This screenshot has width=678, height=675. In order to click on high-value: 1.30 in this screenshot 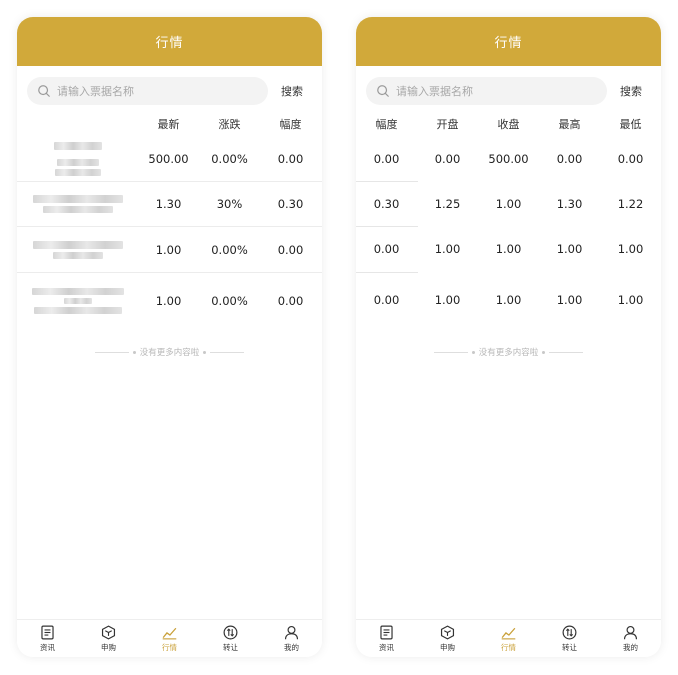, I will do `click(569, 203)`.